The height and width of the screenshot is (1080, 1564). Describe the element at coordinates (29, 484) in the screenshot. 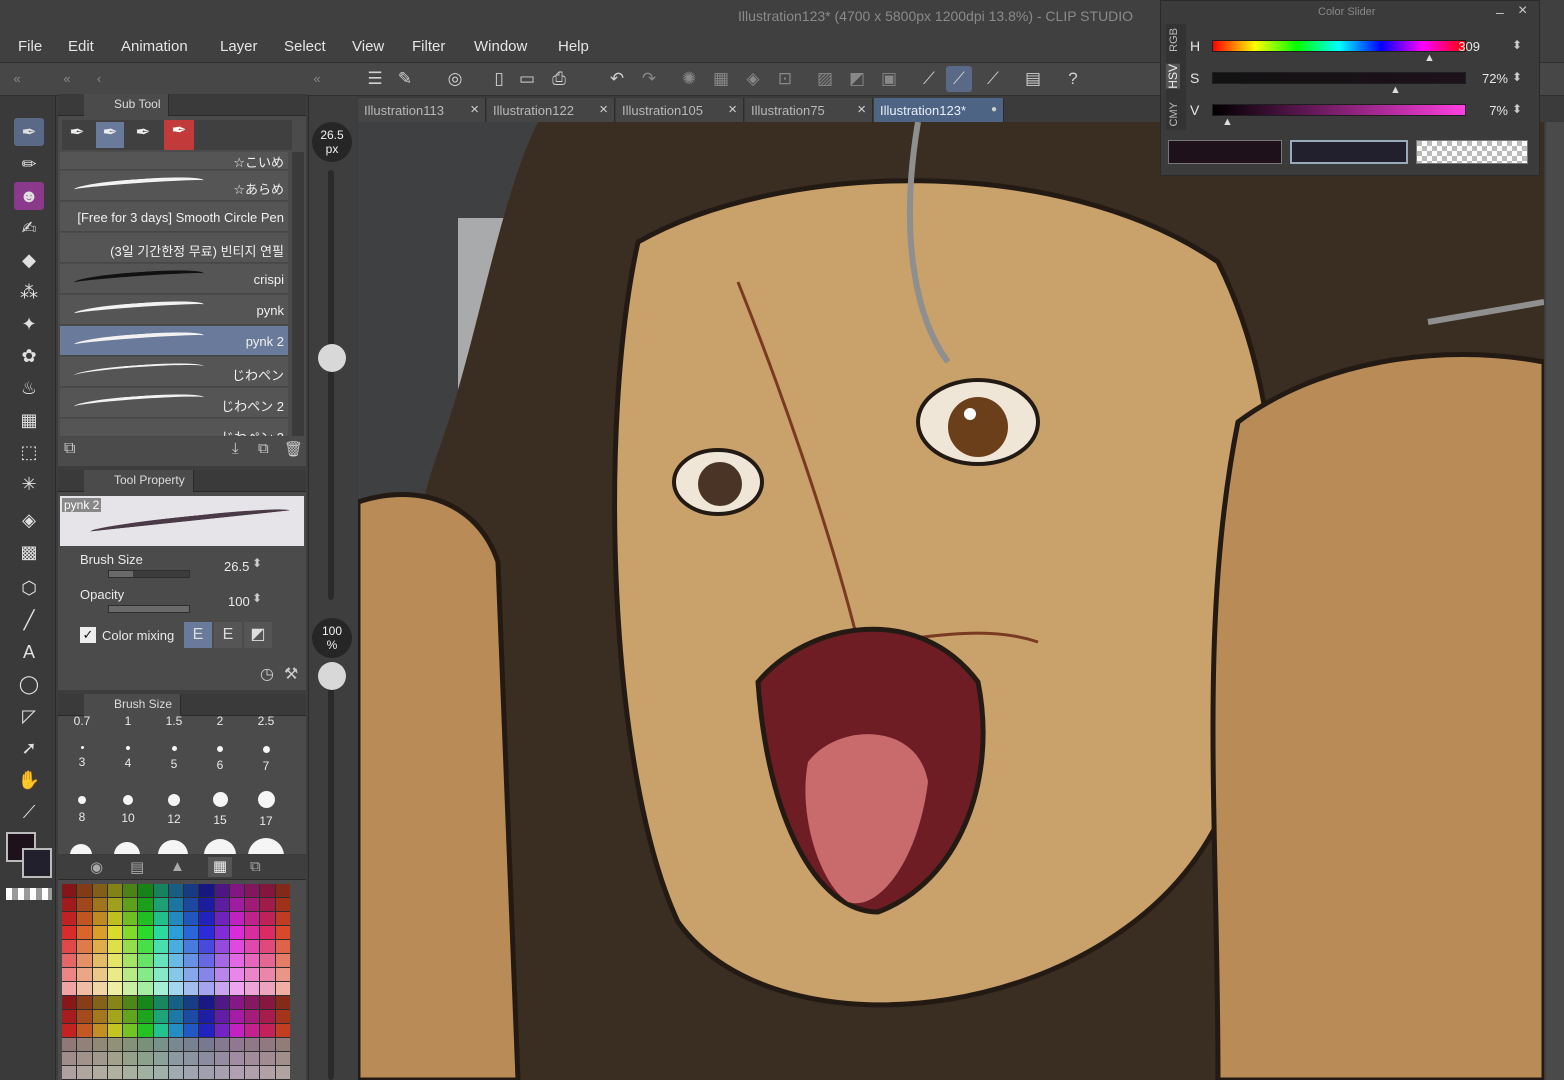

I see `magic-wand-icon: ✳` at that location.